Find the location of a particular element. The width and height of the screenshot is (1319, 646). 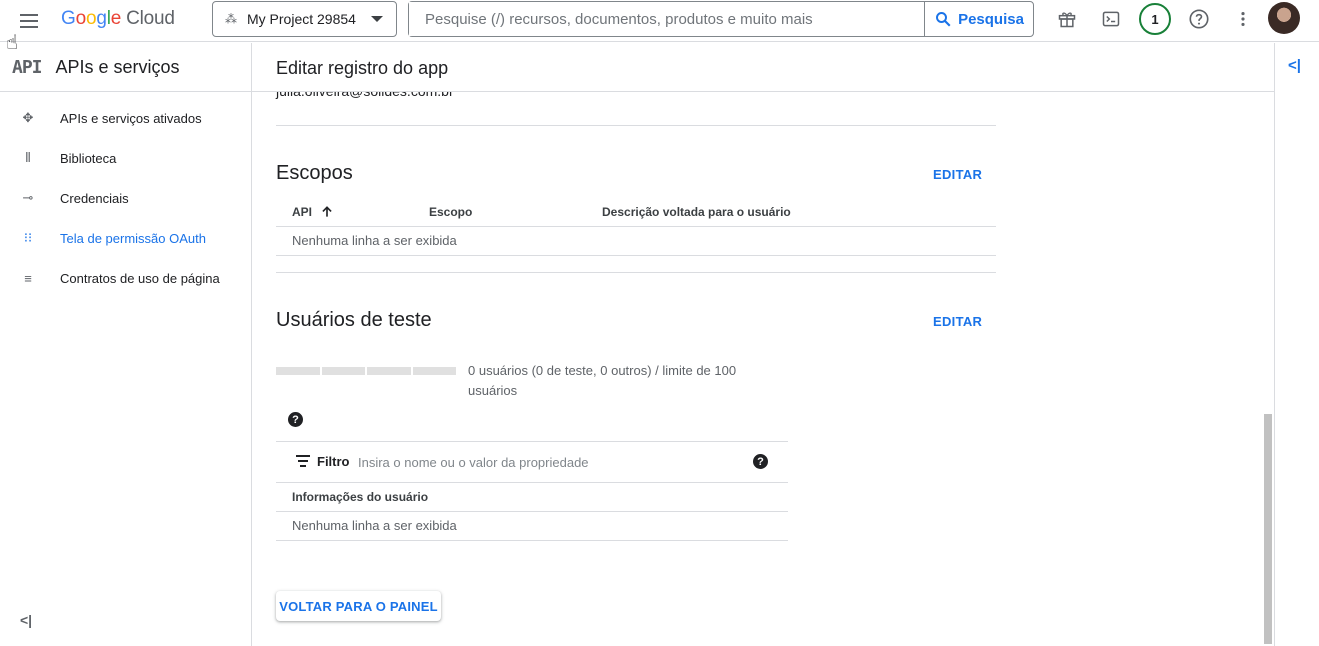

help-icon is located at coordinates (1199, 19).